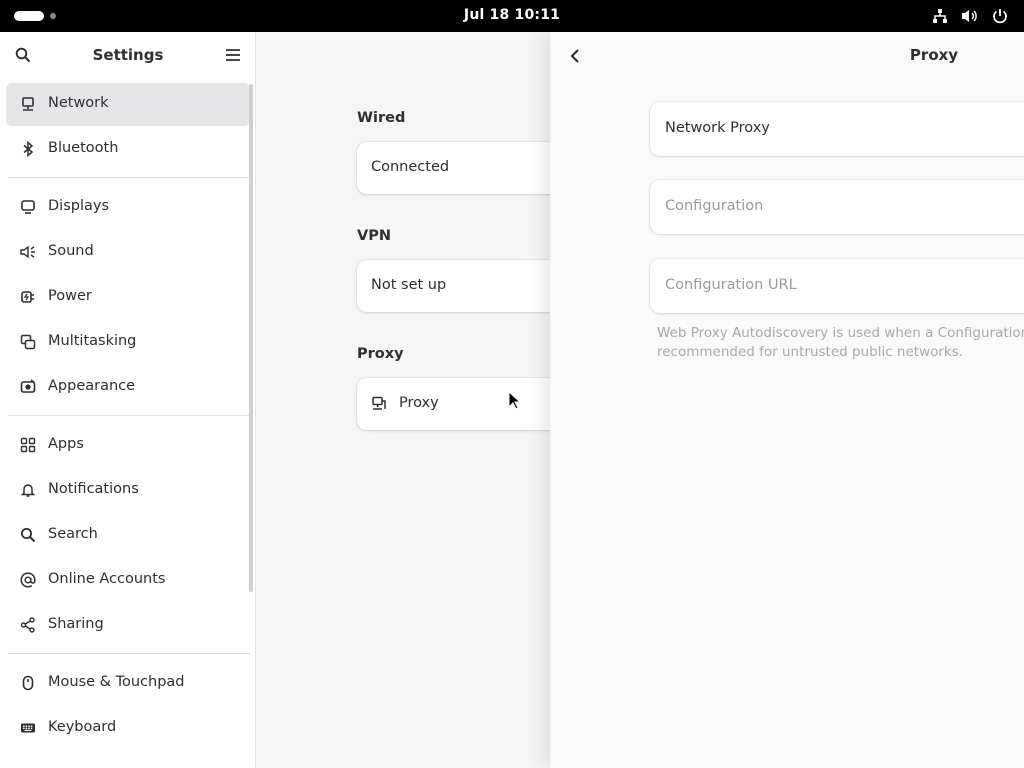 The image size is (1024, 768). Describe the element at coordinates (78, 103) in the screenshot. I see `sidebar-item-label: Network` at that location.